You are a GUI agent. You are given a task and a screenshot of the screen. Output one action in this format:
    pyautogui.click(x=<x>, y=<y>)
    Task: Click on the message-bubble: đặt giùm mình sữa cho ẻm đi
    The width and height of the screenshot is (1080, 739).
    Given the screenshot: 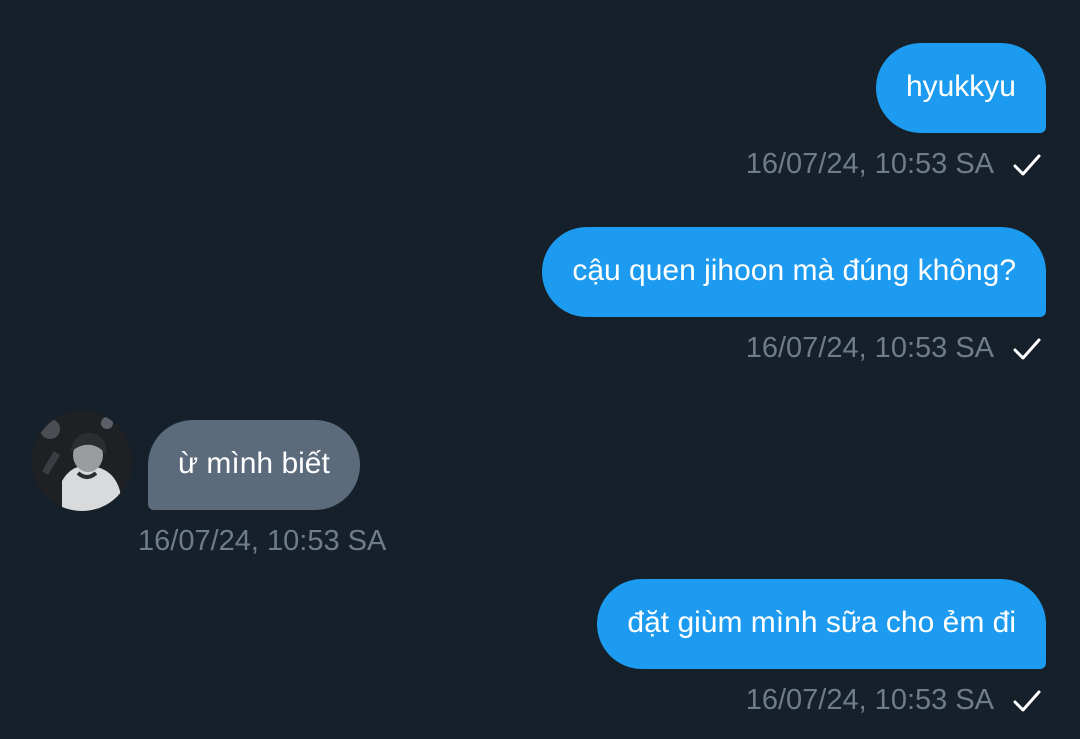 What is the action you would take?
    pyautogui.click(x=821, y=624)
    